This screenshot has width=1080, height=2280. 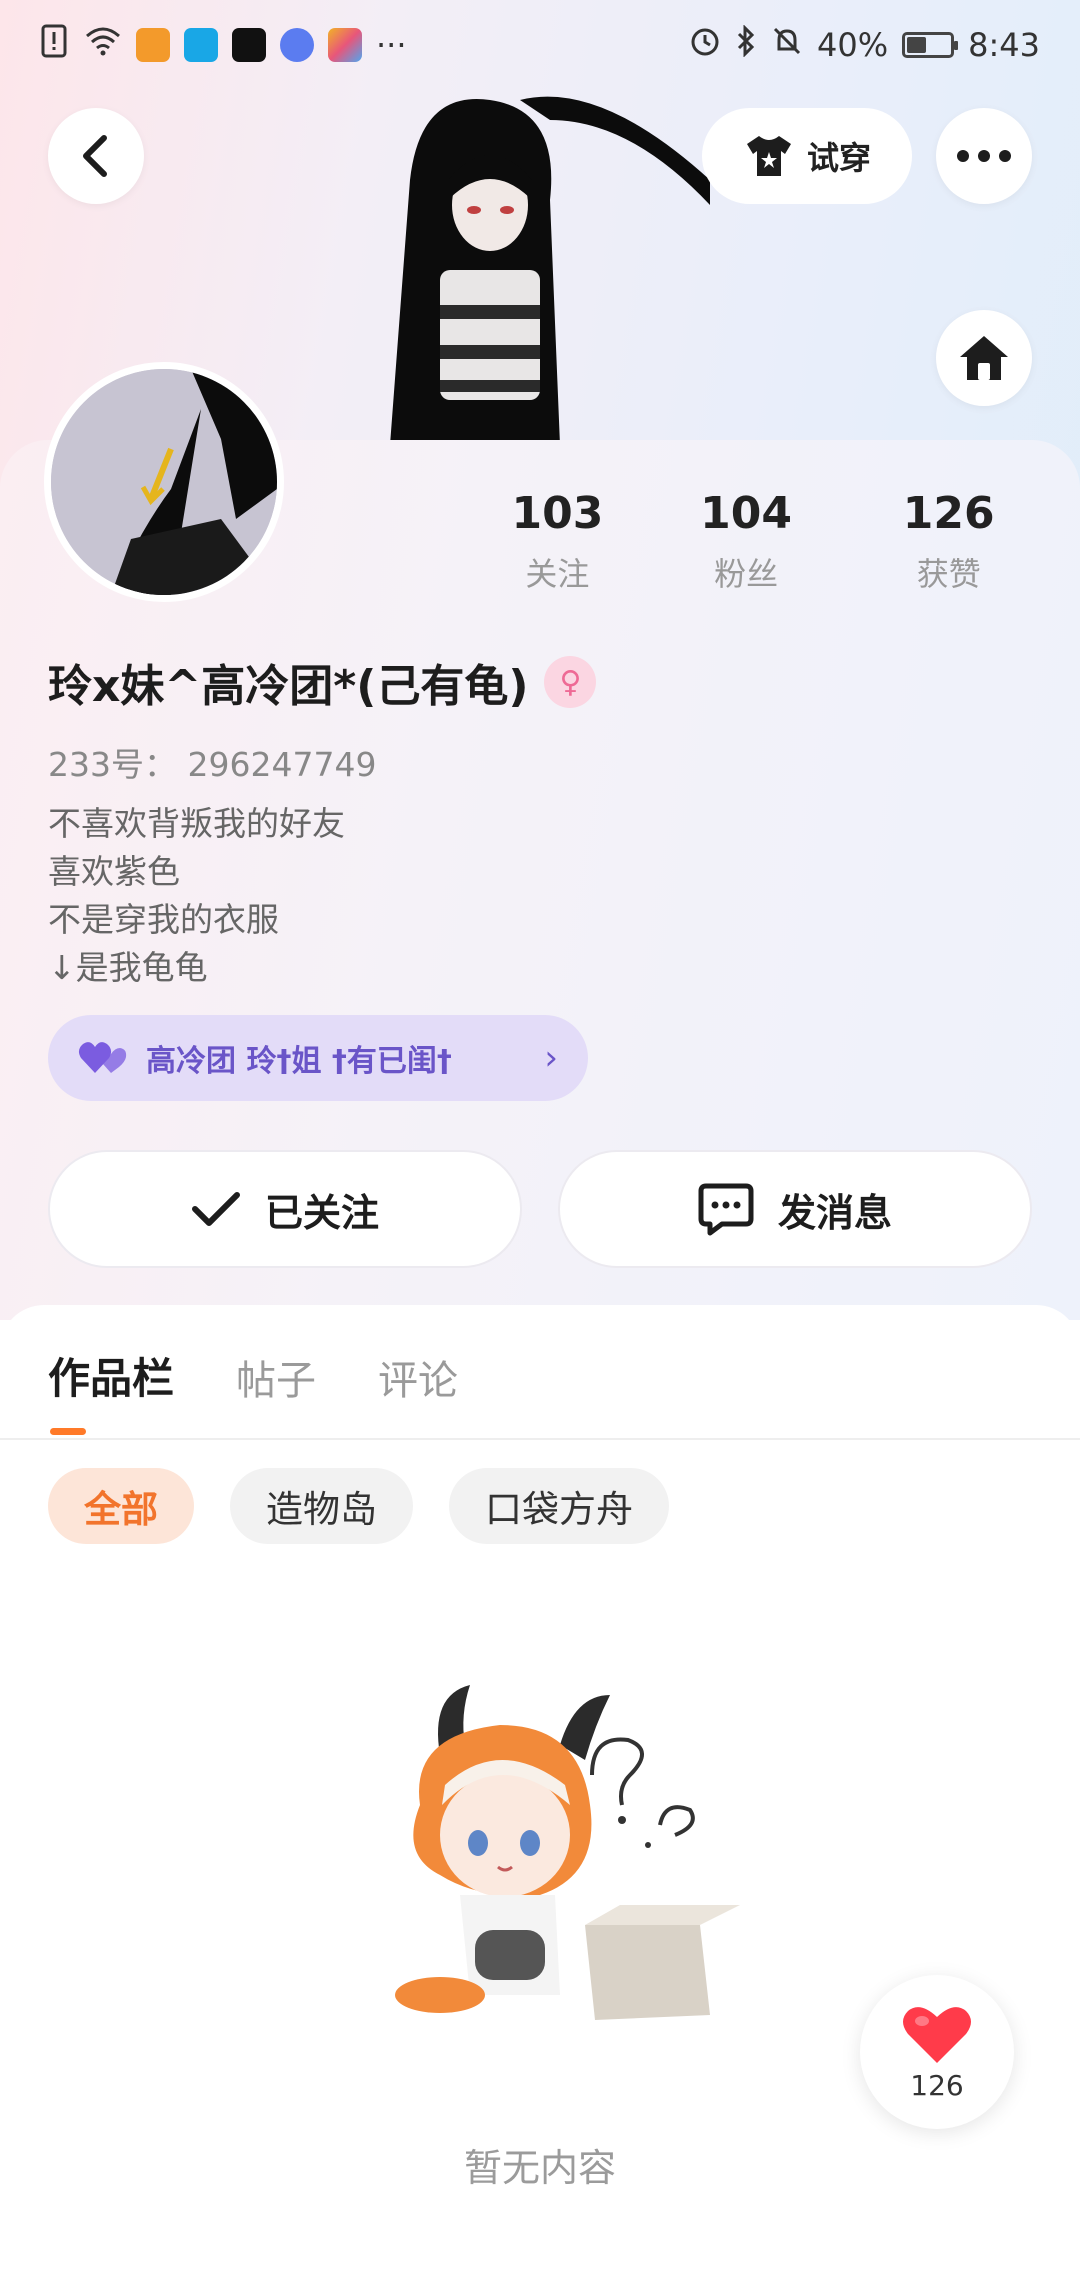 What do you see at coordinates (223, 45) in the screenshot?
I see `status-bar-left: ···` at bounding box center [223, 45].